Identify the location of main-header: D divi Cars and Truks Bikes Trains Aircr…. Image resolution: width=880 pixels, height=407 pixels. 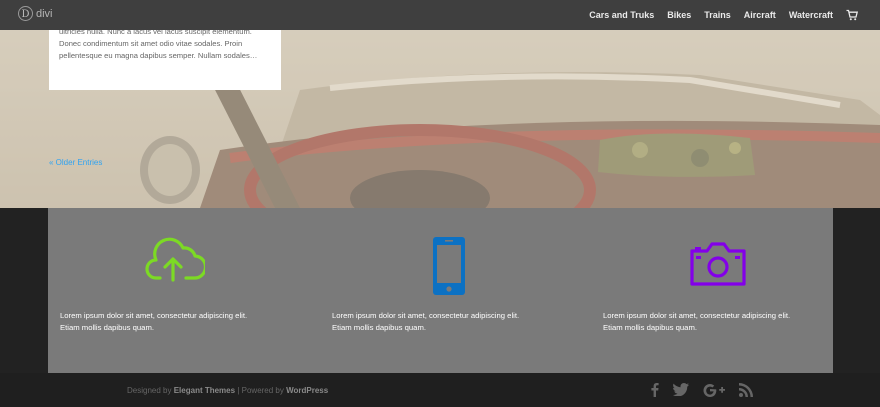
(440, 15).